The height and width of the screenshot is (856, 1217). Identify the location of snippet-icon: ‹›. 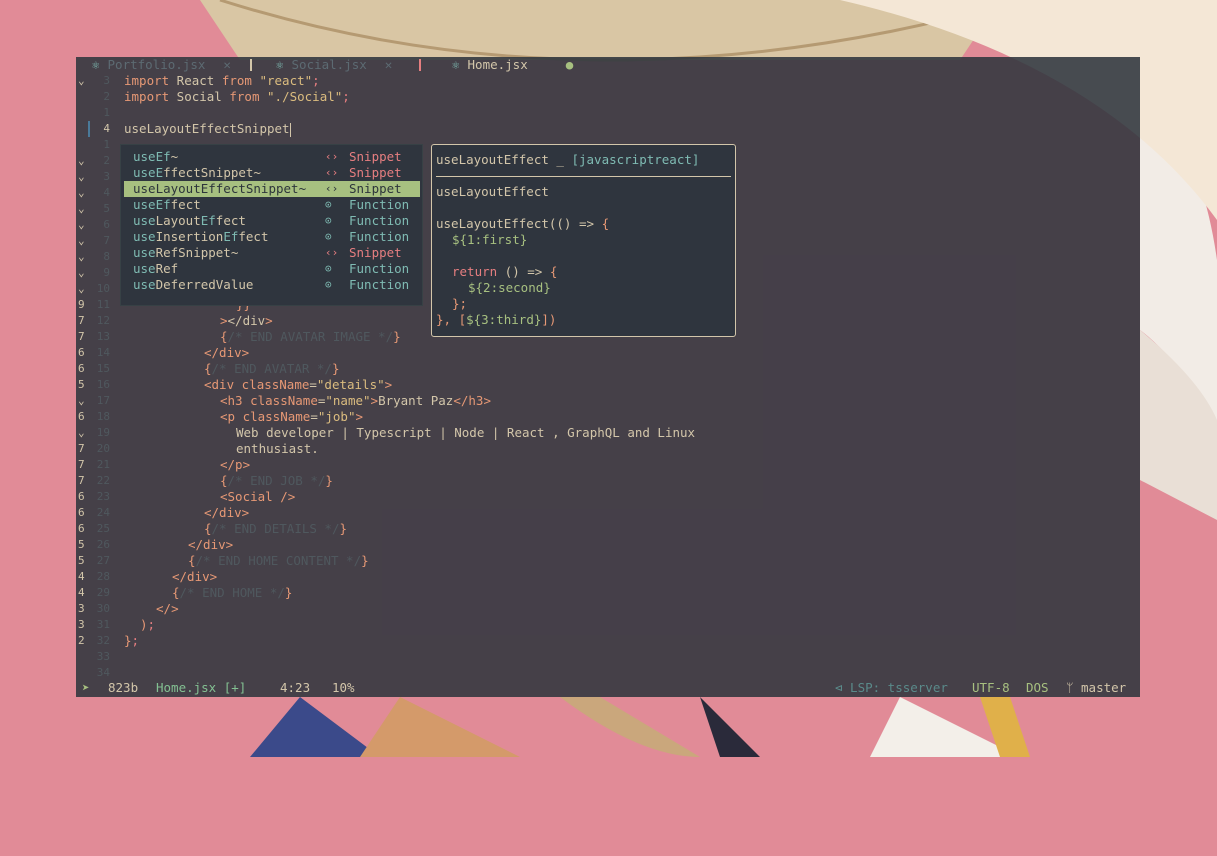
(332, 188).